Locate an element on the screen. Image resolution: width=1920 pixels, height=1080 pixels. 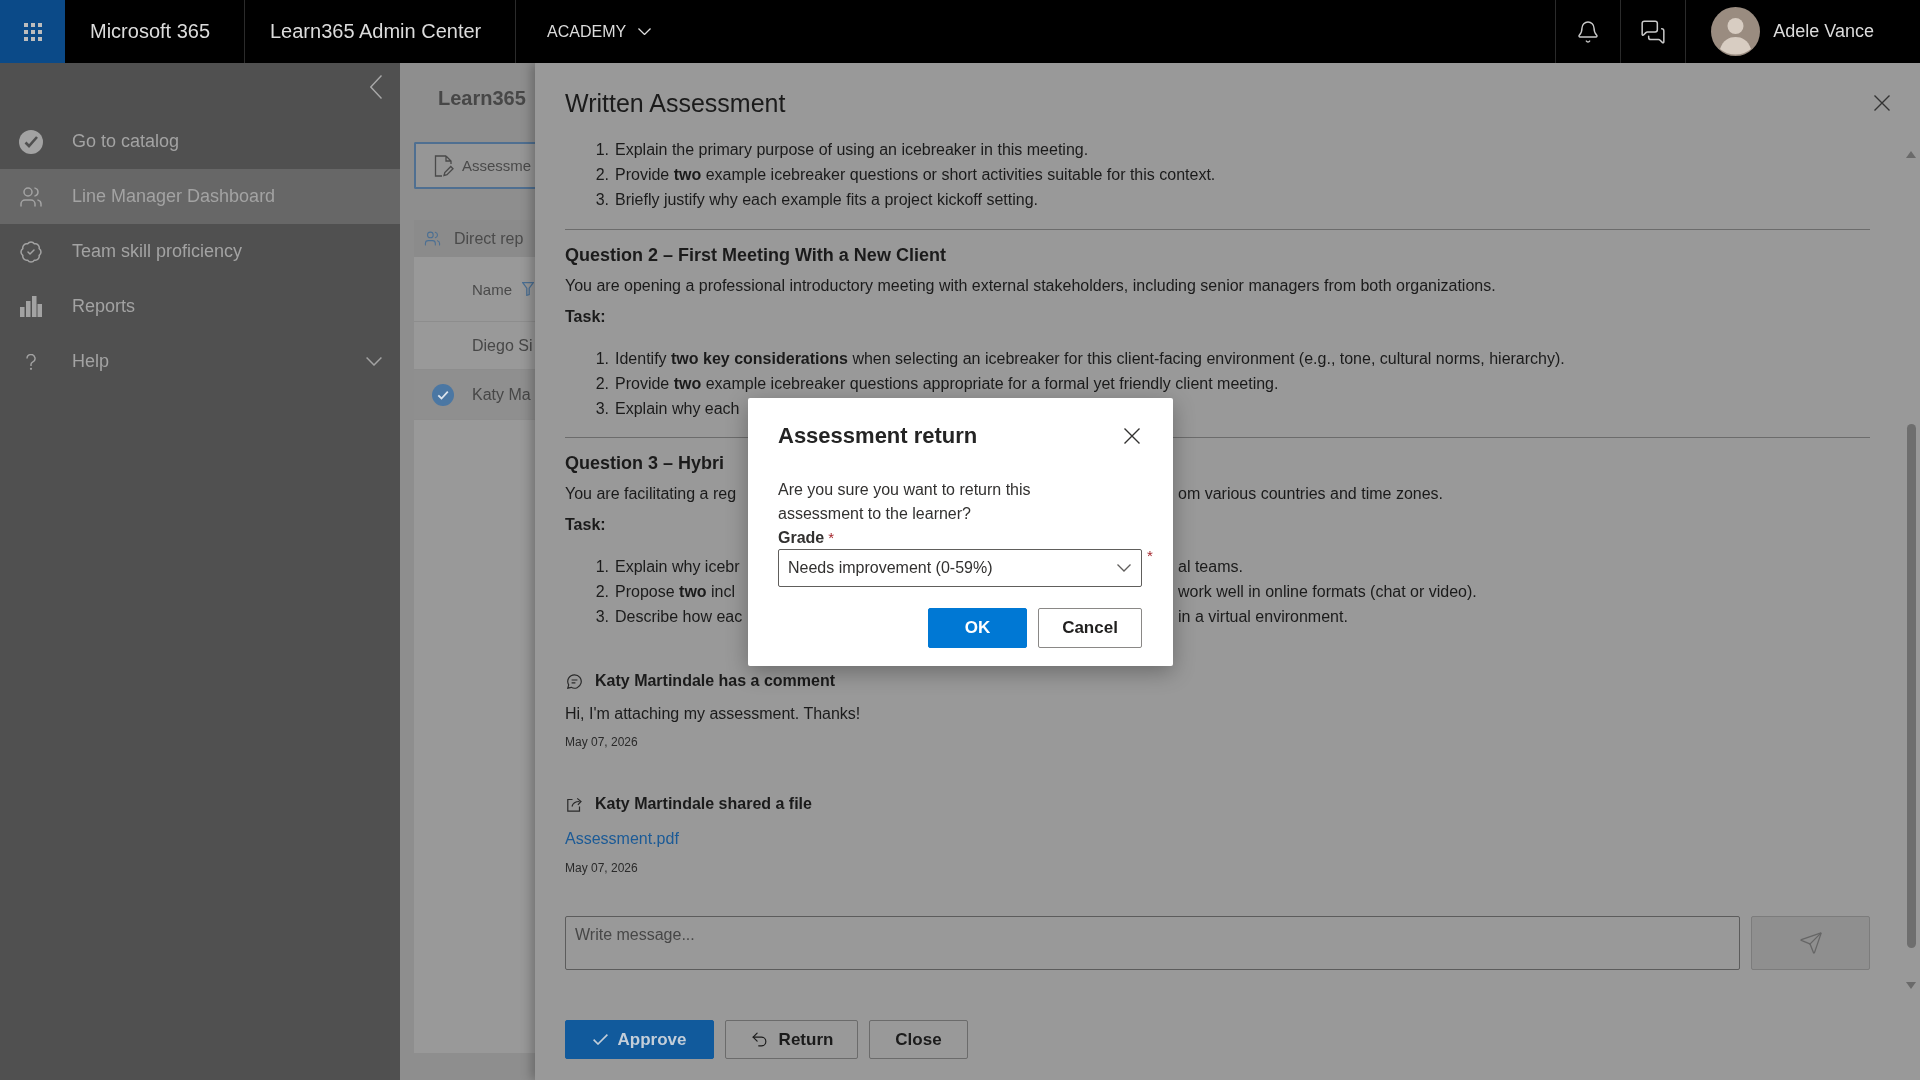
bar-chart-icon is located at coordinates (31, 306).